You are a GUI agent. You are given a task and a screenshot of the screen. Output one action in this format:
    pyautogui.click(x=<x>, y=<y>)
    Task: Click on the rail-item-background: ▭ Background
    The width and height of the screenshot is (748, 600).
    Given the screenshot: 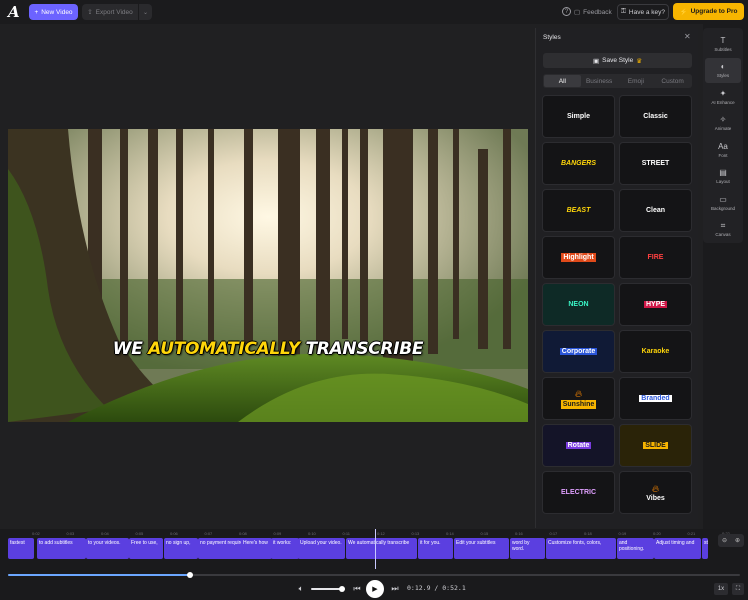 What is the action you would take?
    pyautogui.click(x=723, y=202)
    